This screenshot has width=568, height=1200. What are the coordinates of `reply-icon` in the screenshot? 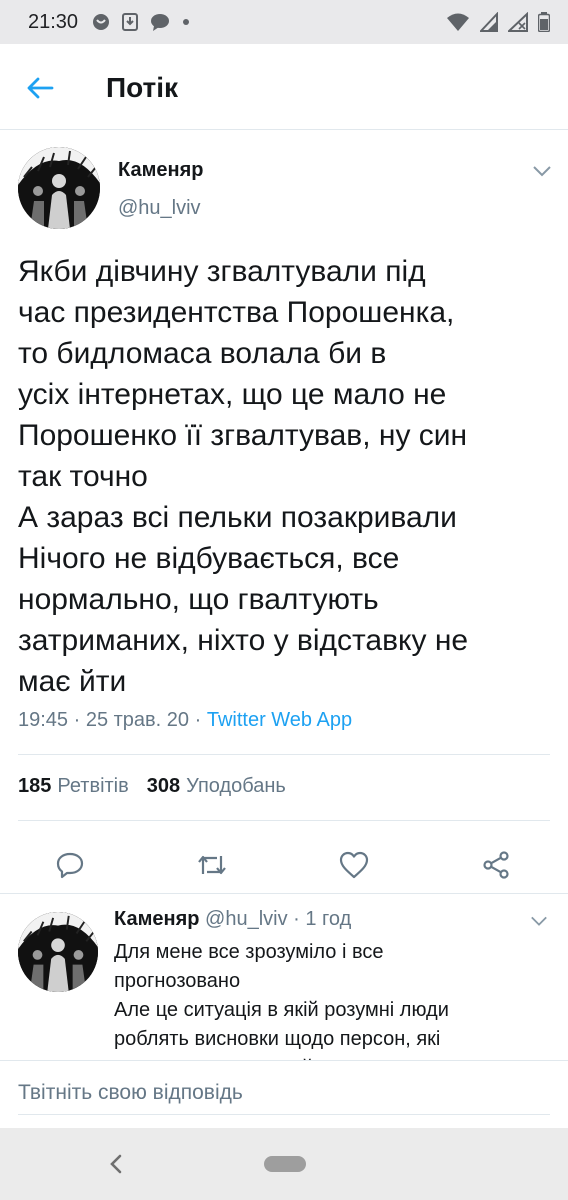 It's located at (70, 865).